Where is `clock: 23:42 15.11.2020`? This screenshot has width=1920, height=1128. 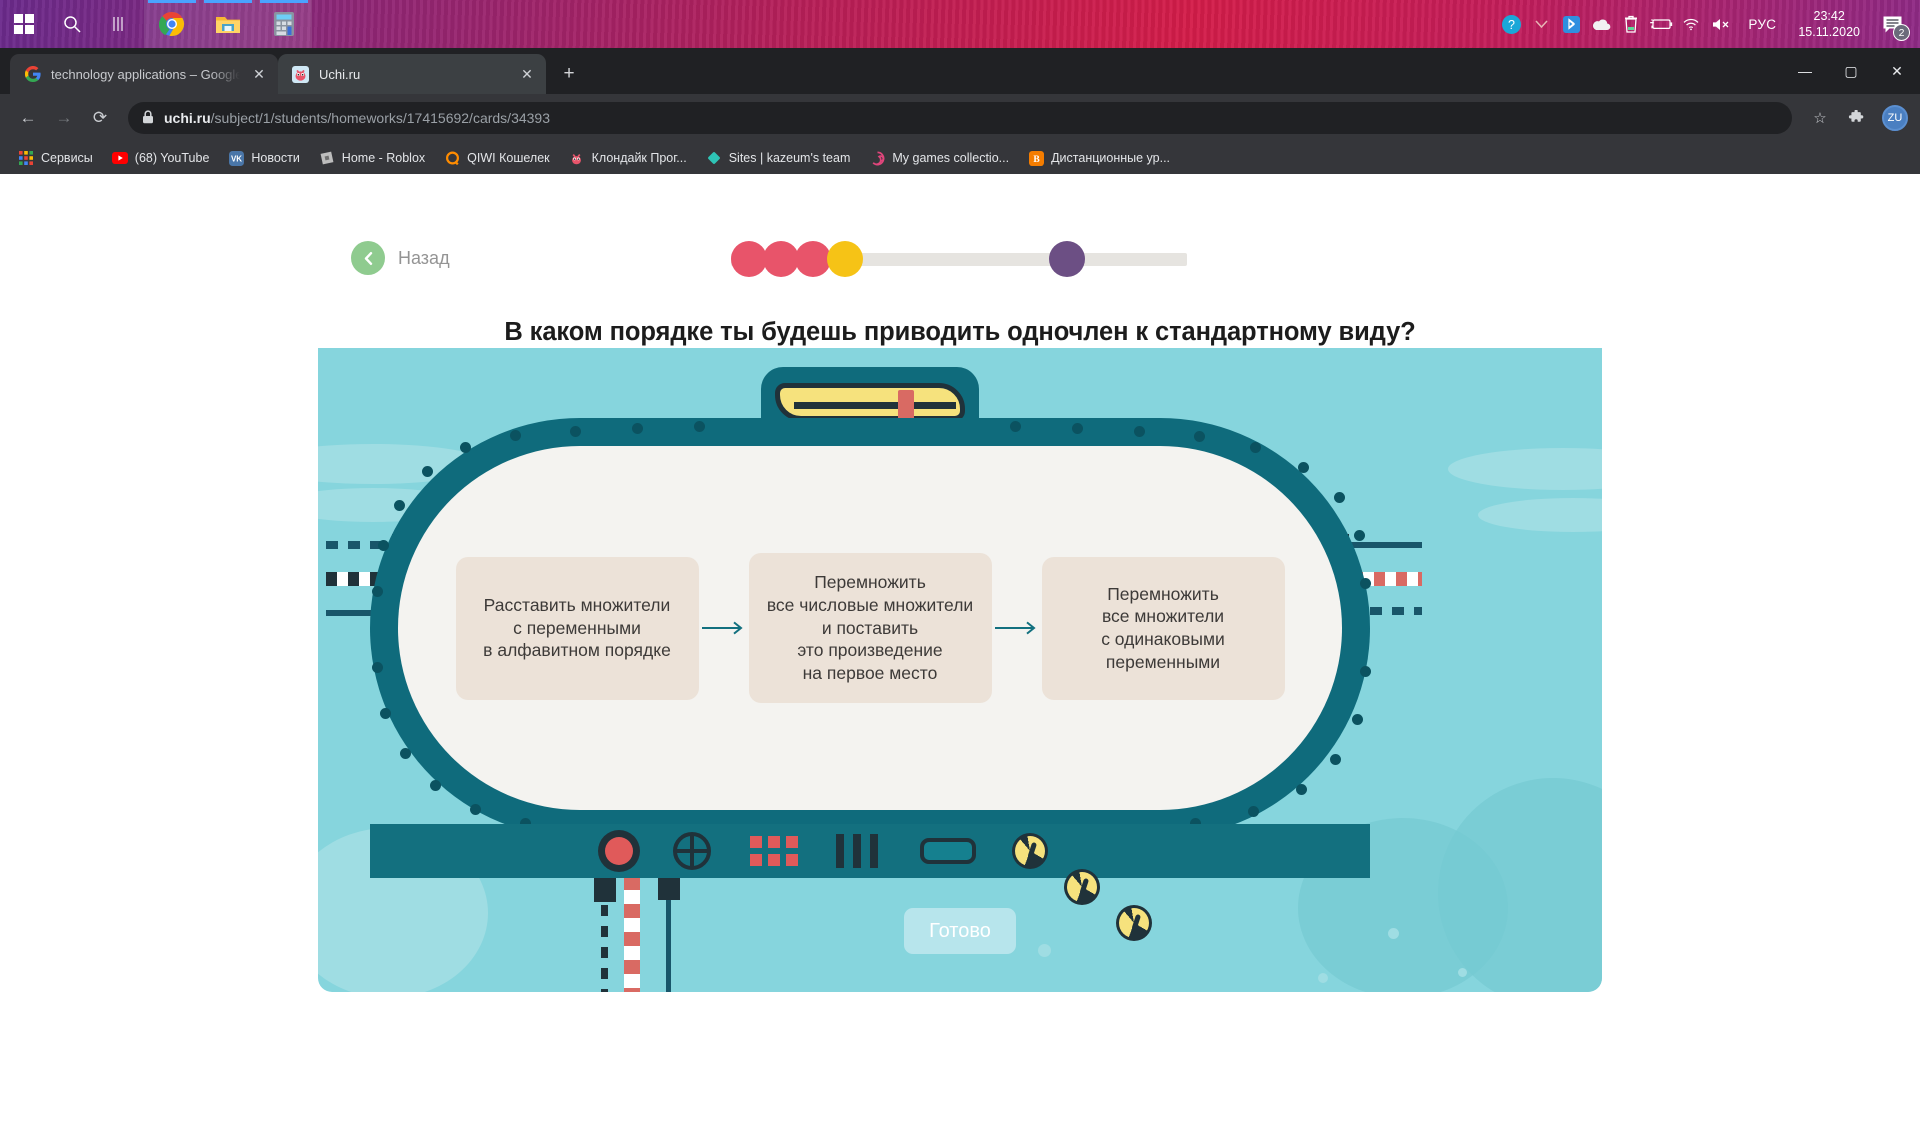
clock: 23:42 15.11.2020 is located at coordinates (1829, 24).